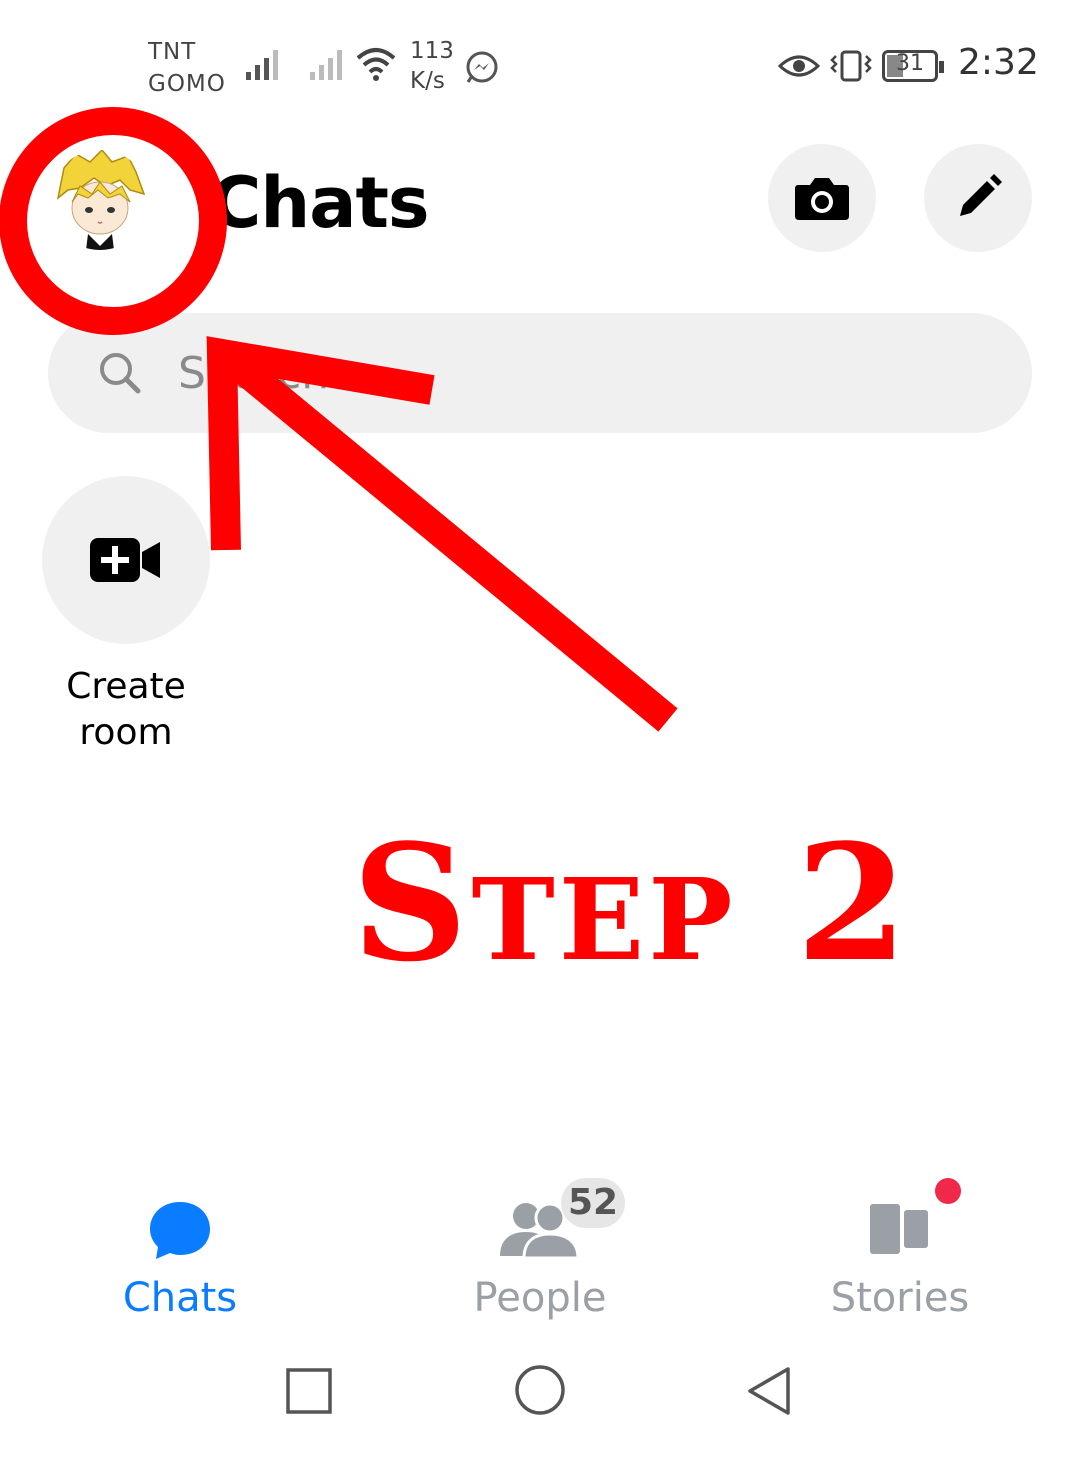 The image size is (1080, 1457). Describe the element at coordinates (899, 1229) in the screenshot. I see `stories-icon` at that location.